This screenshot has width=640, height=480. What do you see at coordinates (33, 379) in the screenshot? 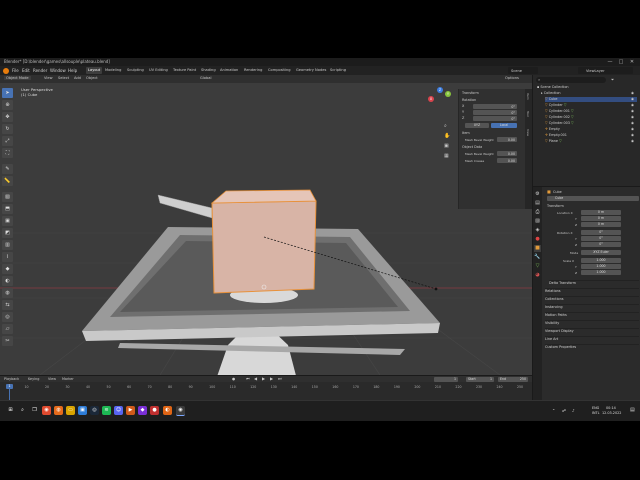
I see `timeline-keying-menu: Keying` at bounding box center [33, 379].